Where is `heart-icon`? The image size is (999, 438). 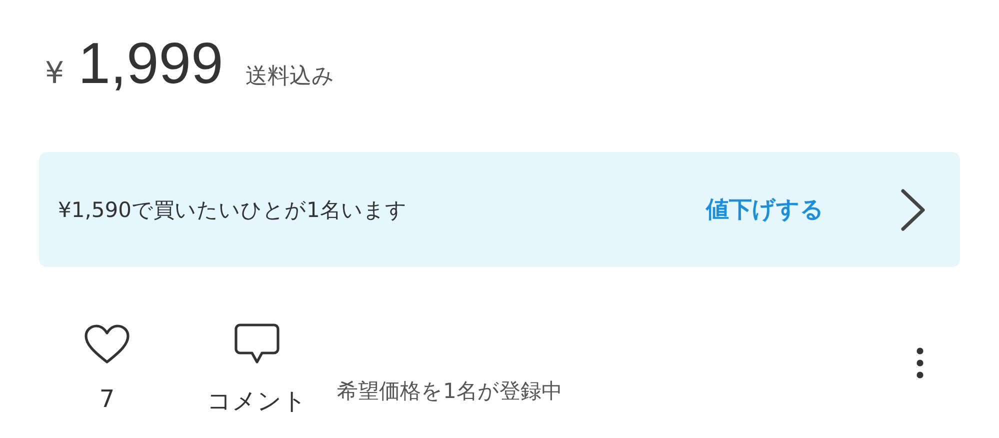 heart-icon is located at coordinates (107, 344).